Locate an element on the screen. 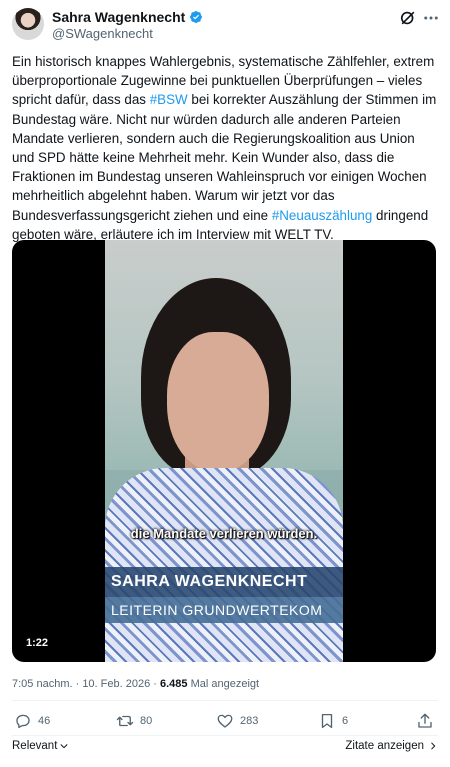 This screenshot has height=767, width=450. action-bar: 46 80 283 6 is located at coordinates (225, 723).